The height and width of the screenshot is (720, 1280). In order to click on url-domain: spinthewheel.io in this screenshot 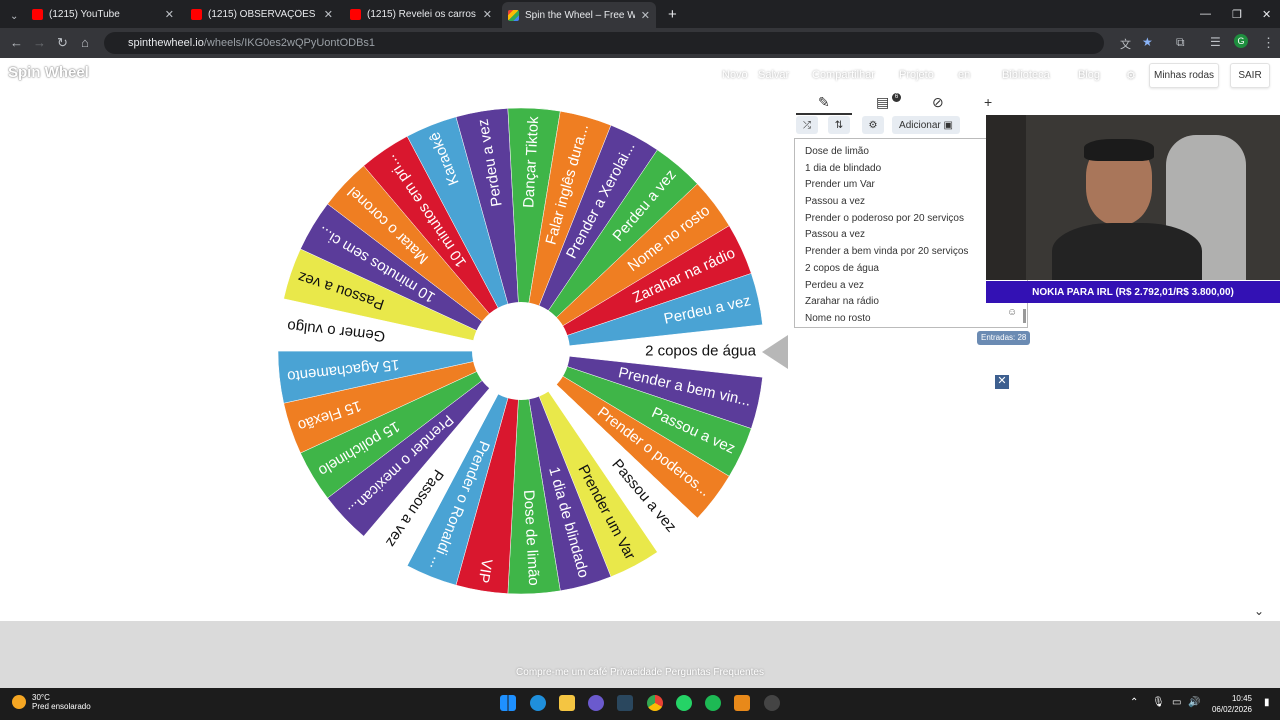, I will do `click(166, 43)`.